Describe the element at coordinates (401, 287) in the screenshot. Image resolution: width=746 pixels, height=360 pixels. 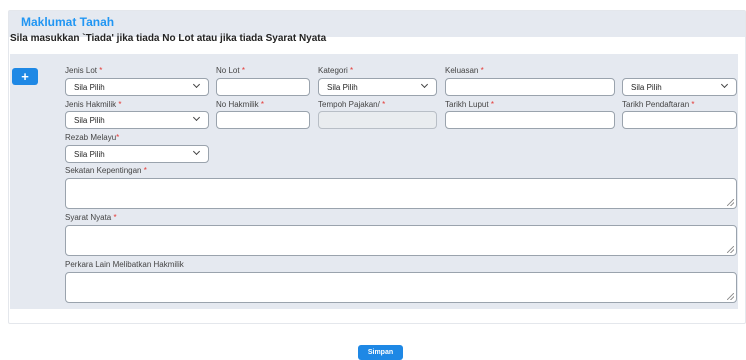
I see `perkara-textarea` at that location.